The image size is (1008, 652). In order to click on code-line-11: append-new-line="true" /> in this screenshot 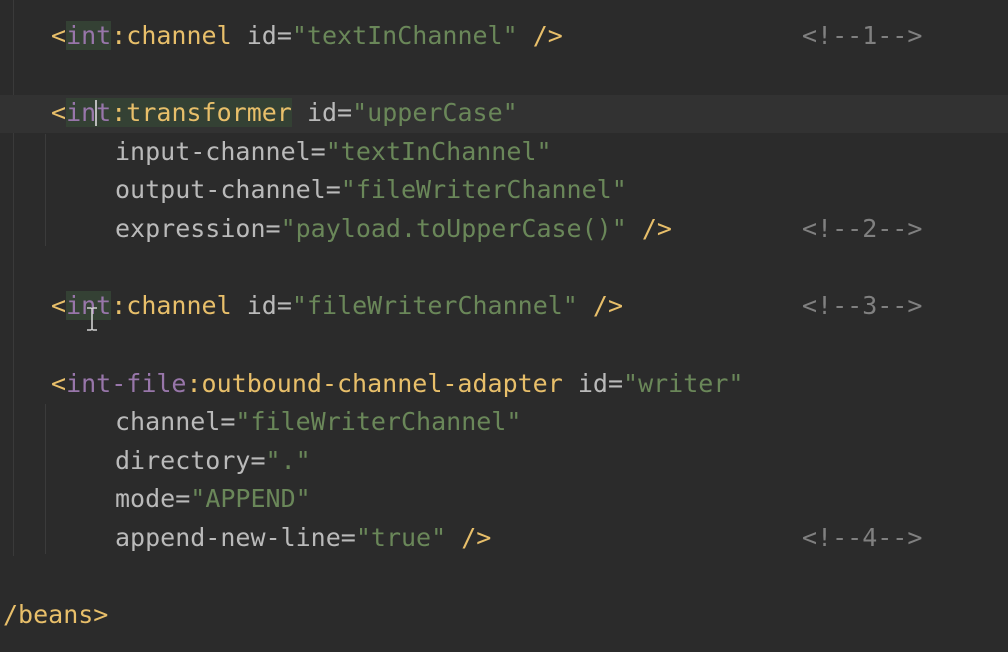, I will do `click(303, 538)`.